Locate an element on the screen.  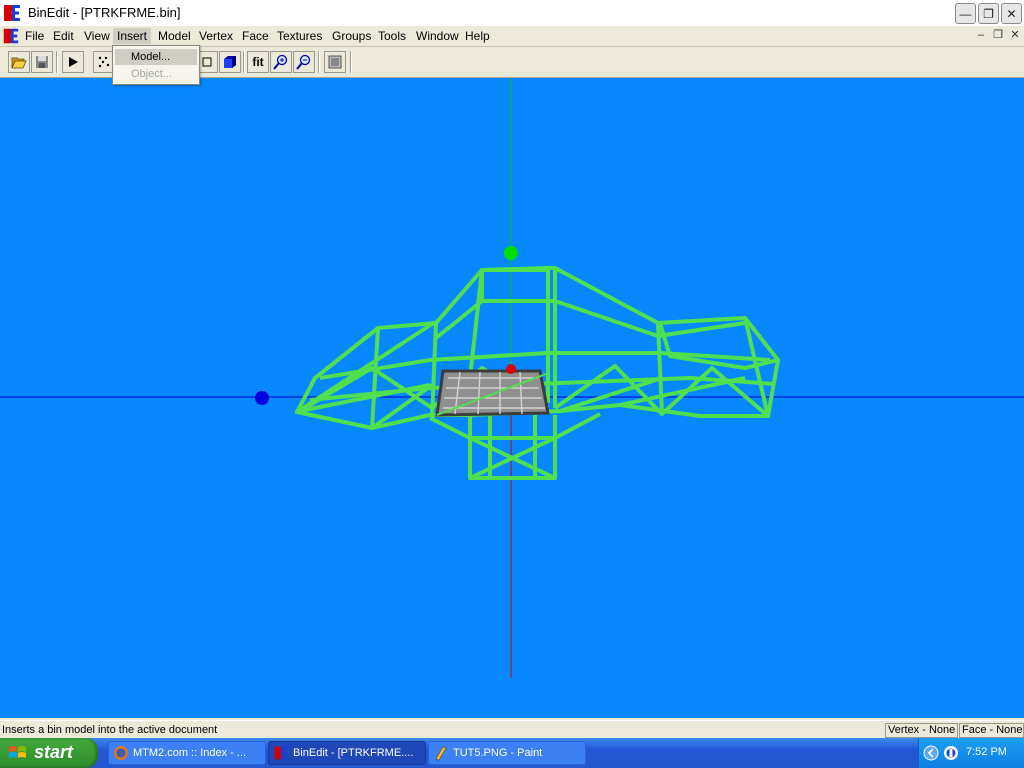
zoom-out-icon is located at coordinates (303, 62).